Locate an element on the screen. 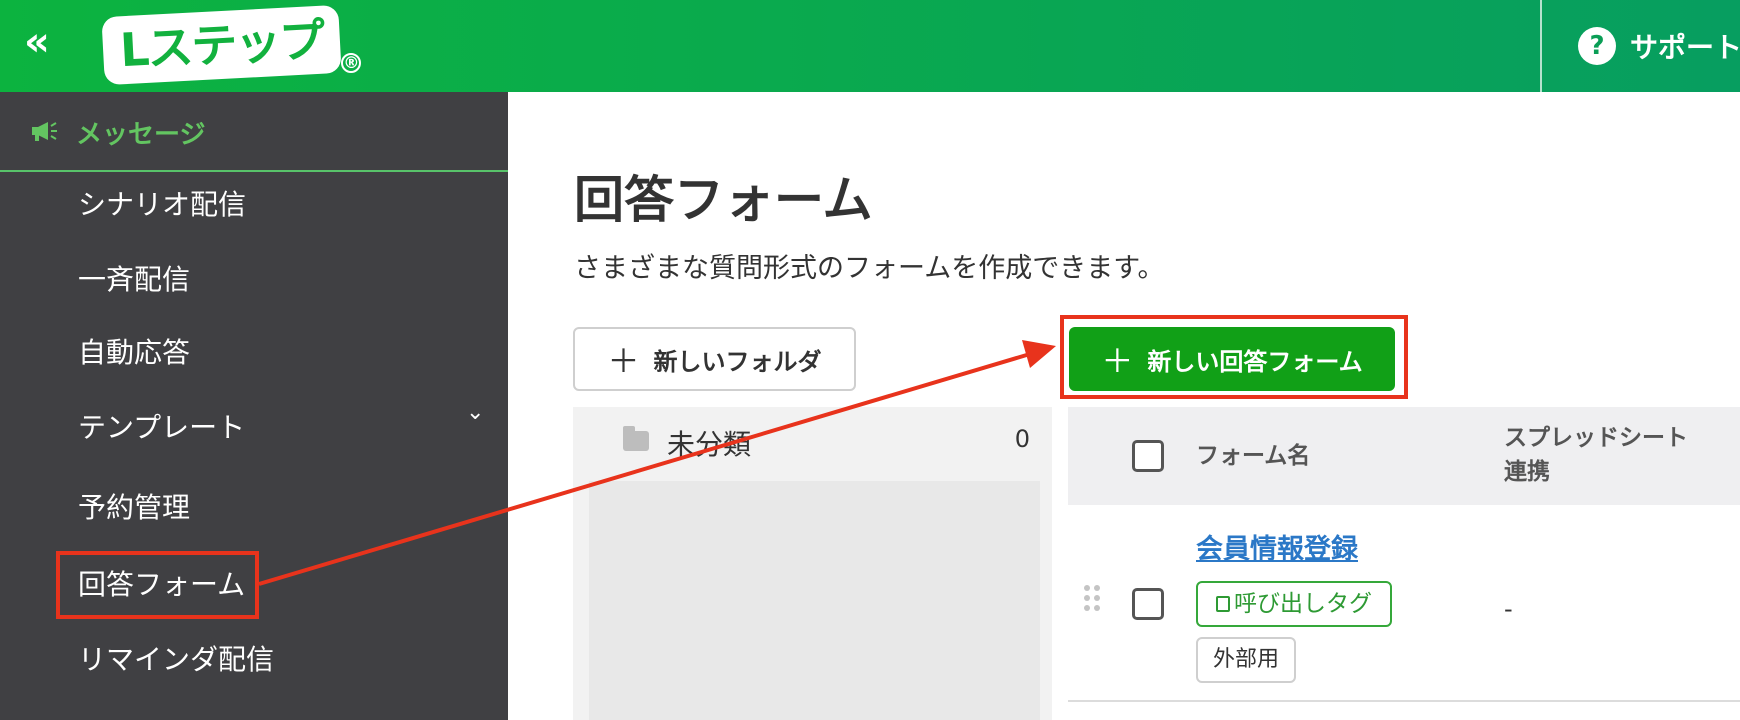  table-row: 会員情報登録 呼び出しタグ 外部用 - is located at coordinates (1404, 603).